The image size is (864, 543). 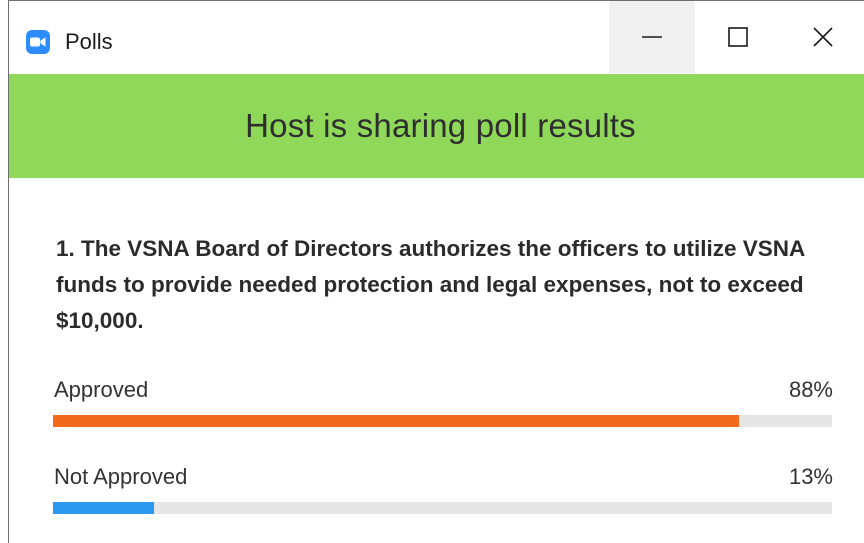 I want to click on result-bar-track-not-approved, so click(x=442, y=508).